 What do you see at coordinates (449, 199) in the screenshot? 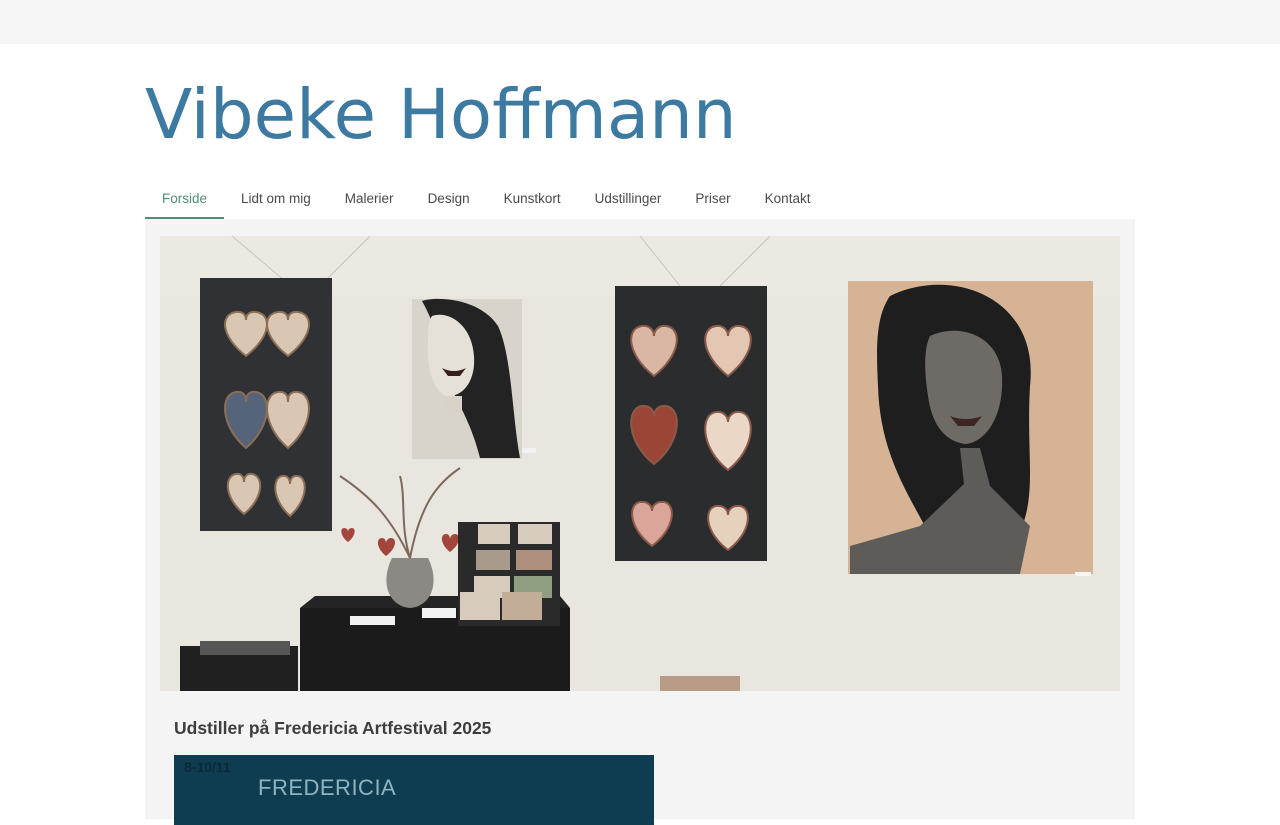
I see `nav-item-design: Design` at bounding box center [449, 199].